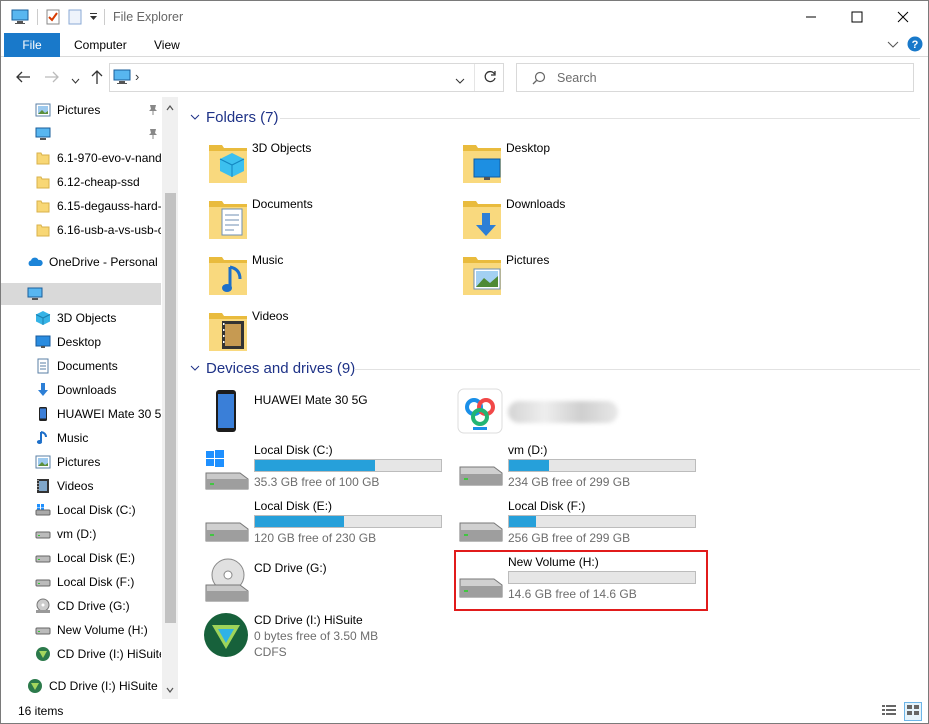  I want to click on arrow-left-icon, so click(23, 77).